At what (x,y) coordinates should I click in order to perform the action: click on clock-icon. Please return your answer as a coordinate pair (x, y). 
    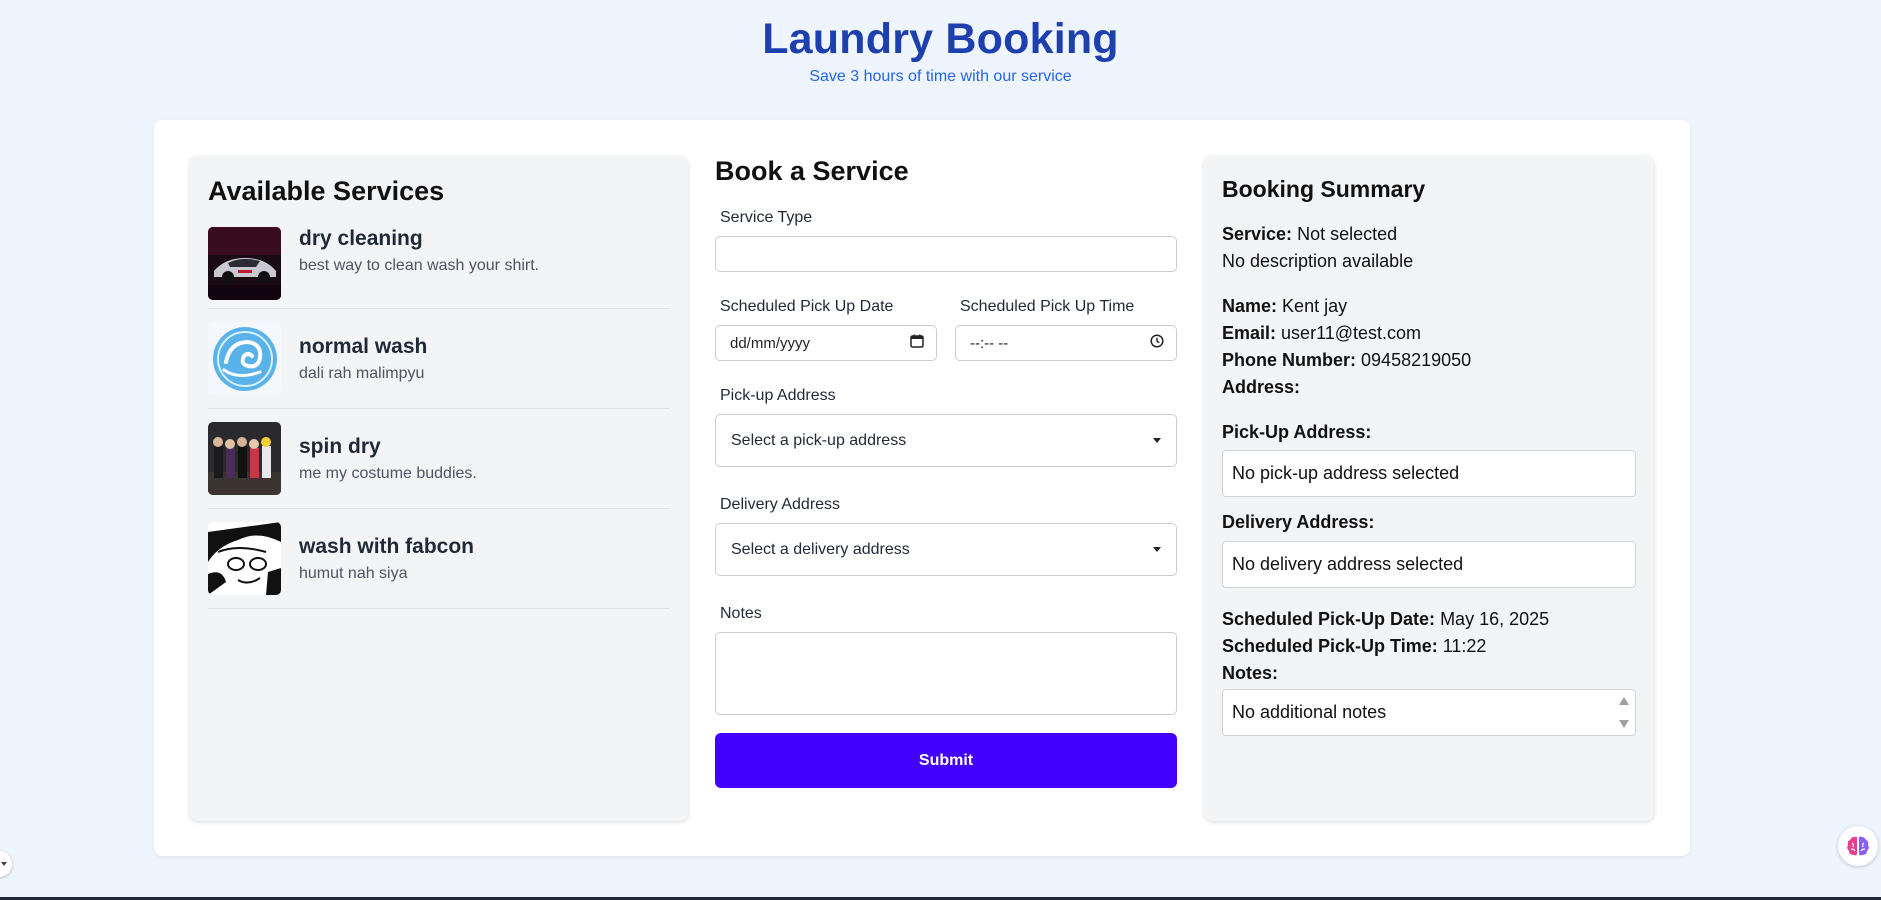
    Looking at the image, I should click on (1157, 343).